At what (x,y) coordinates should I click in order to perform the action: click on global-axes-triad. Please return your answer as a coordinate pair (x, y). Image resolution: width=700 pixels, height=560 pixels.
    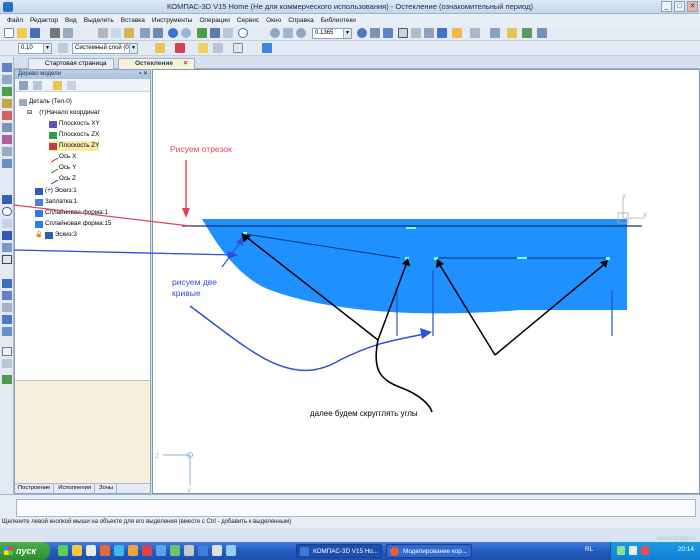
    Looking at the image, I should click on (178, 468).